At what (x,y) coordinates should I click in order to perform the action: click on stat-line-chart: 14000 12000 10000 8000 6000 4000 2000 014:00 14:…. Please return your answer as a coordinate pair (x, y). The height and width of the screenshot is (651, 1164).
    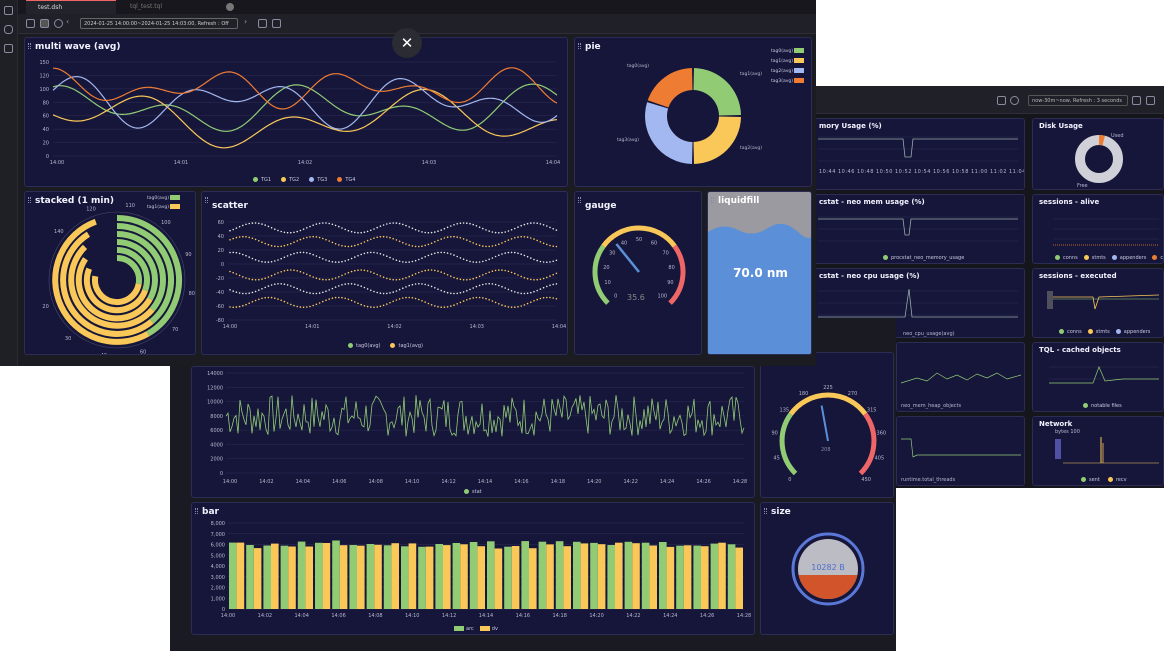
    Looking at the image, I should click on (477, 428).